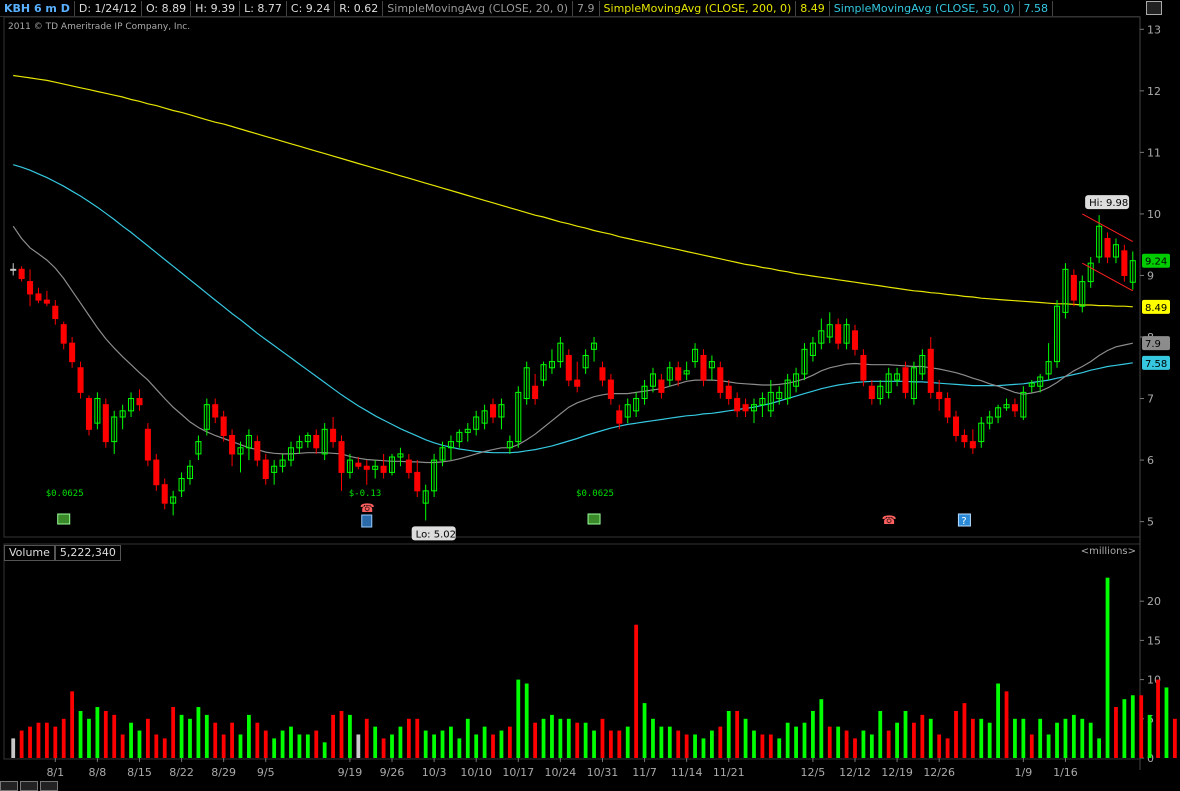 The image size is (1180, 791). Describe the element at coordinates (1065, 772) in the screenshot. I see `x-tick-label: 1/16` at that location.